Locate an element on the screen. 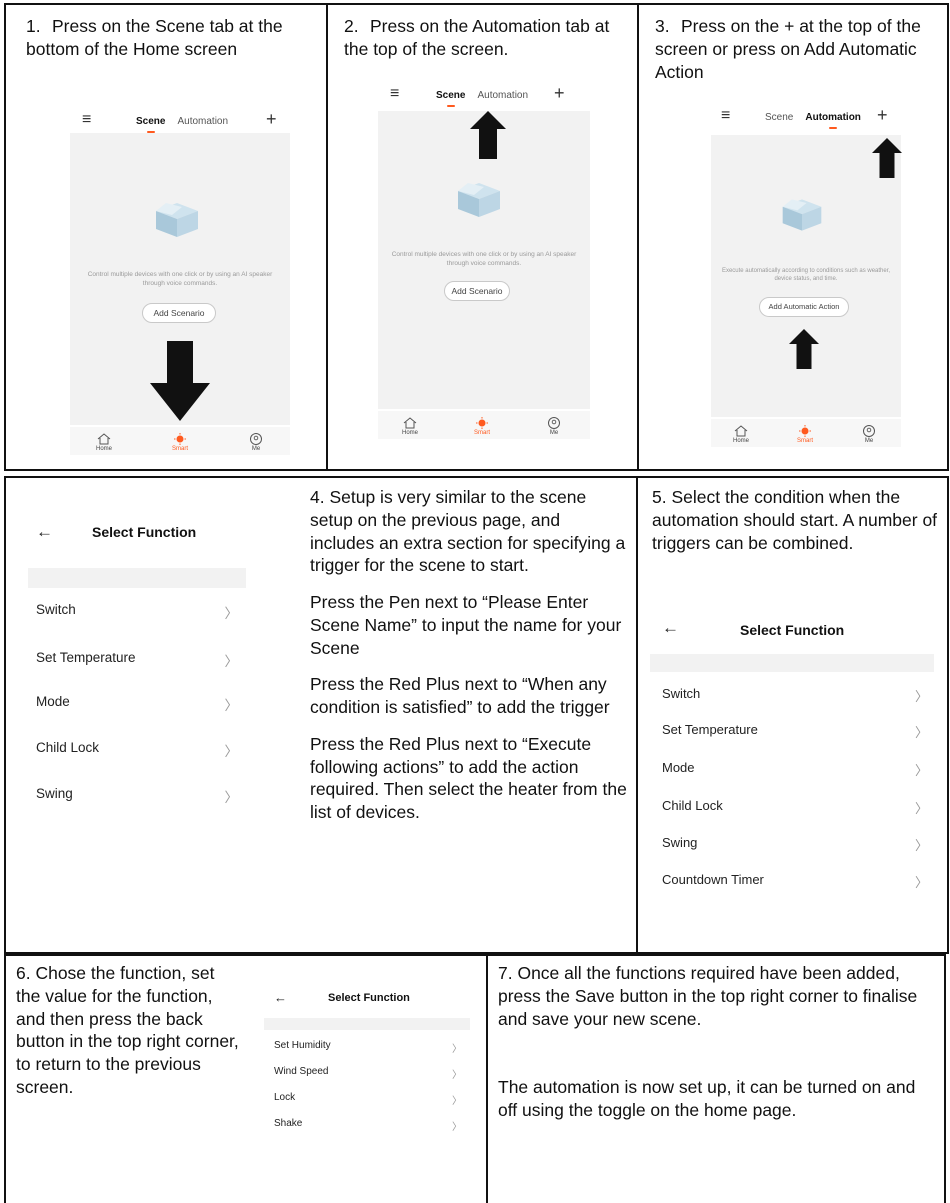 The image size is (950, 1203). list-item: Wind Speed 〉 is located at coordinates (367, 1073).